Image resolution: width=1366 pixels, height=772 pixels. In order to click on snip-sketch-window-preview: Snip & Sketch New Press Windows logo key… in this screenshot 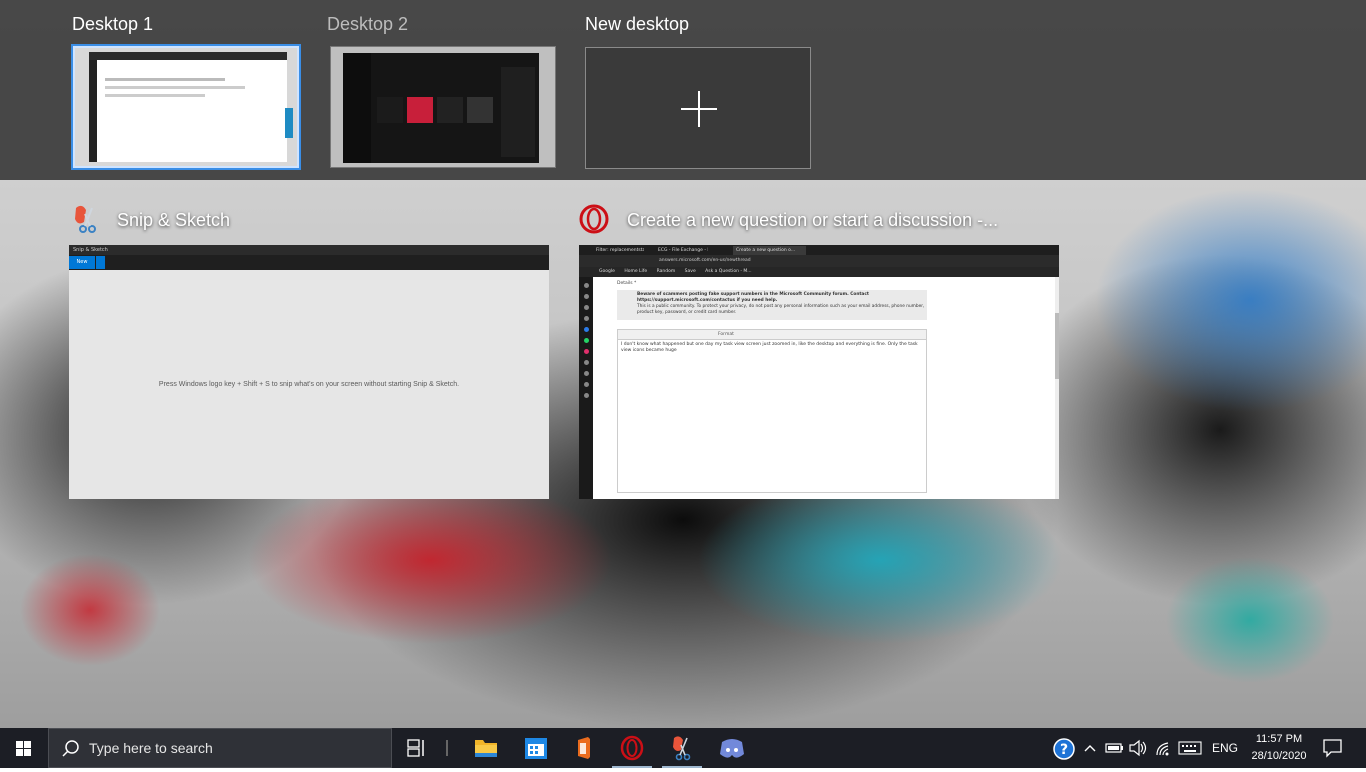, I will do `click(309, 372)`.